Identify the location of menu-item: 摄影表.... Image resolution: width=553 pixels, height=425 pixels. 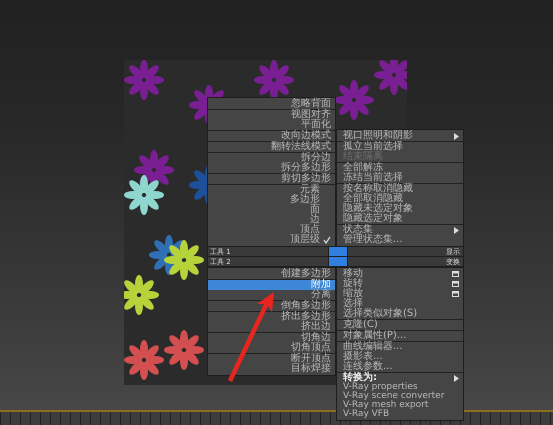
(400, 357).